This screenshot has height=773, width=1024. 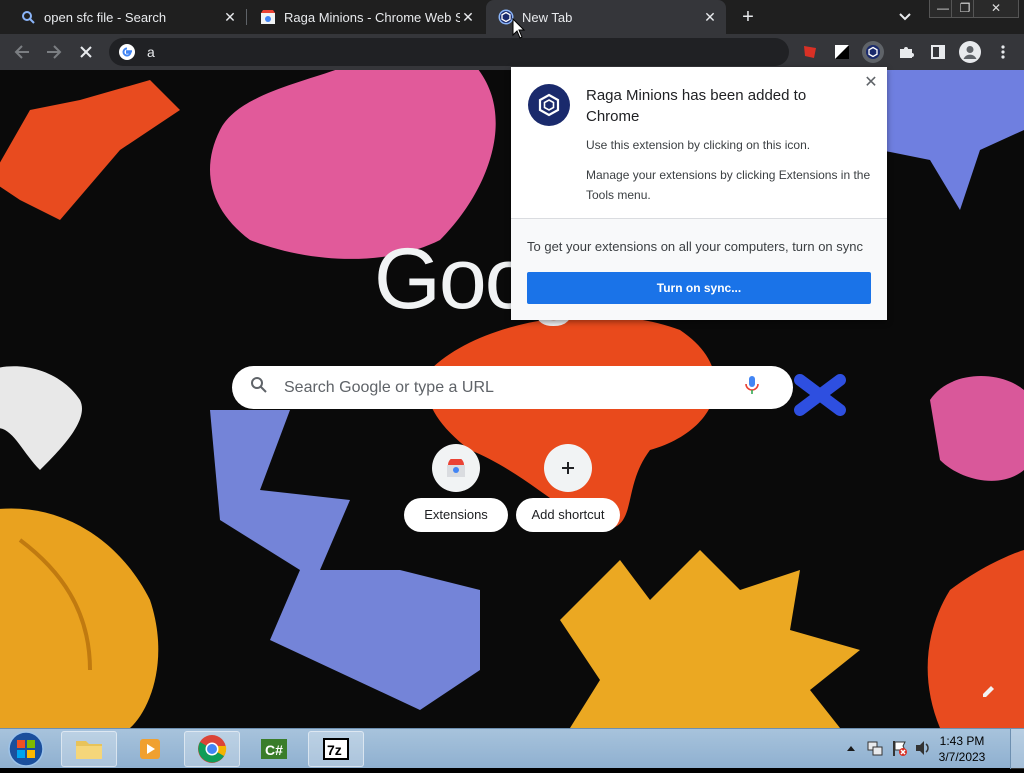 What do you see at coordinates (748, 17) in the screenshot?
I see `new-tab-button: +` at bounding box center [748, 17].